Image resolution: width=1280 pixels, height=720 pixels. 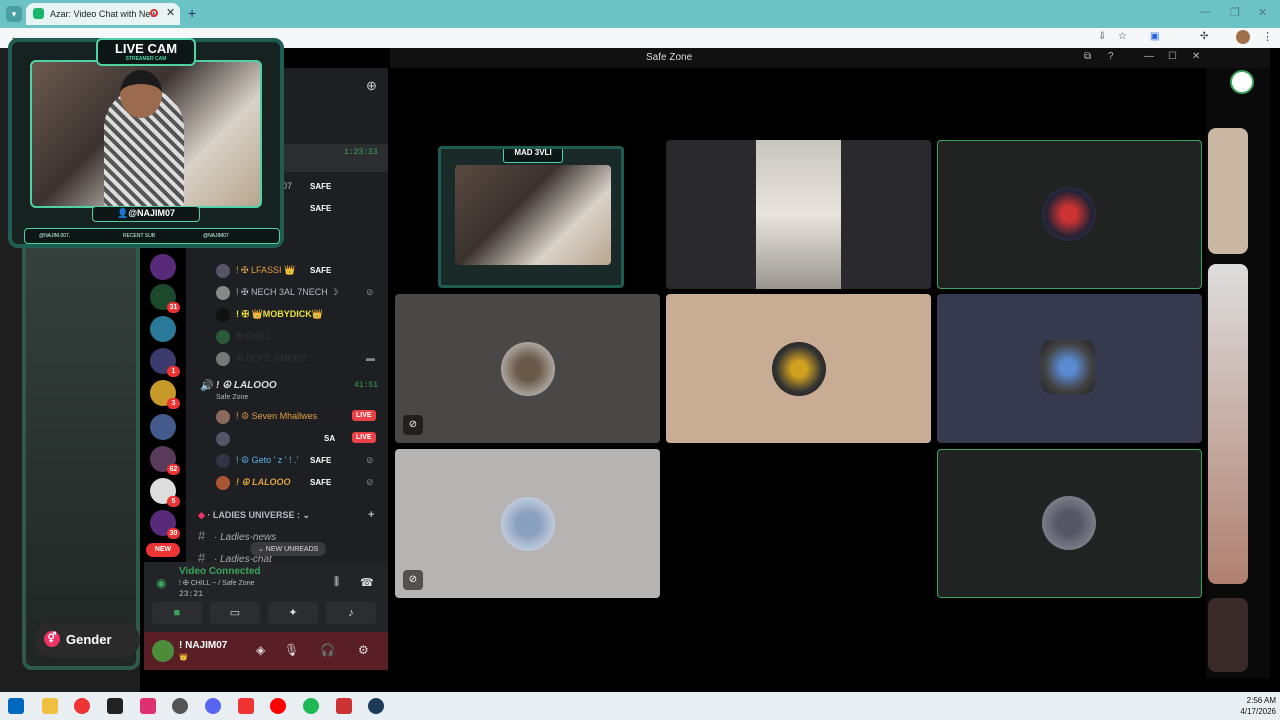 What do you see at coordinates (165, 298) in the screenshot?
I see `server-icon: 31` at bounding box center [165, 298].